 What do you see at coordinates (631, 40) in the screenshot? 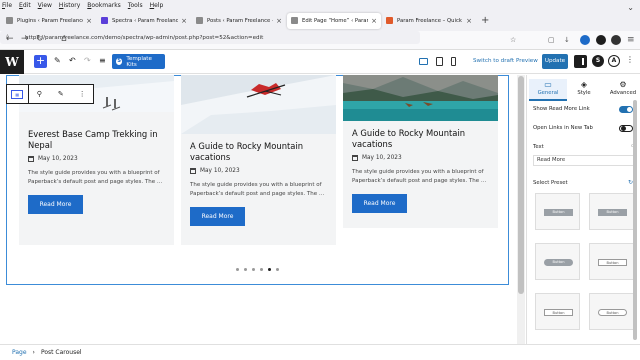
I see `menu-icon: ≡` at bounding box center [631, 40].